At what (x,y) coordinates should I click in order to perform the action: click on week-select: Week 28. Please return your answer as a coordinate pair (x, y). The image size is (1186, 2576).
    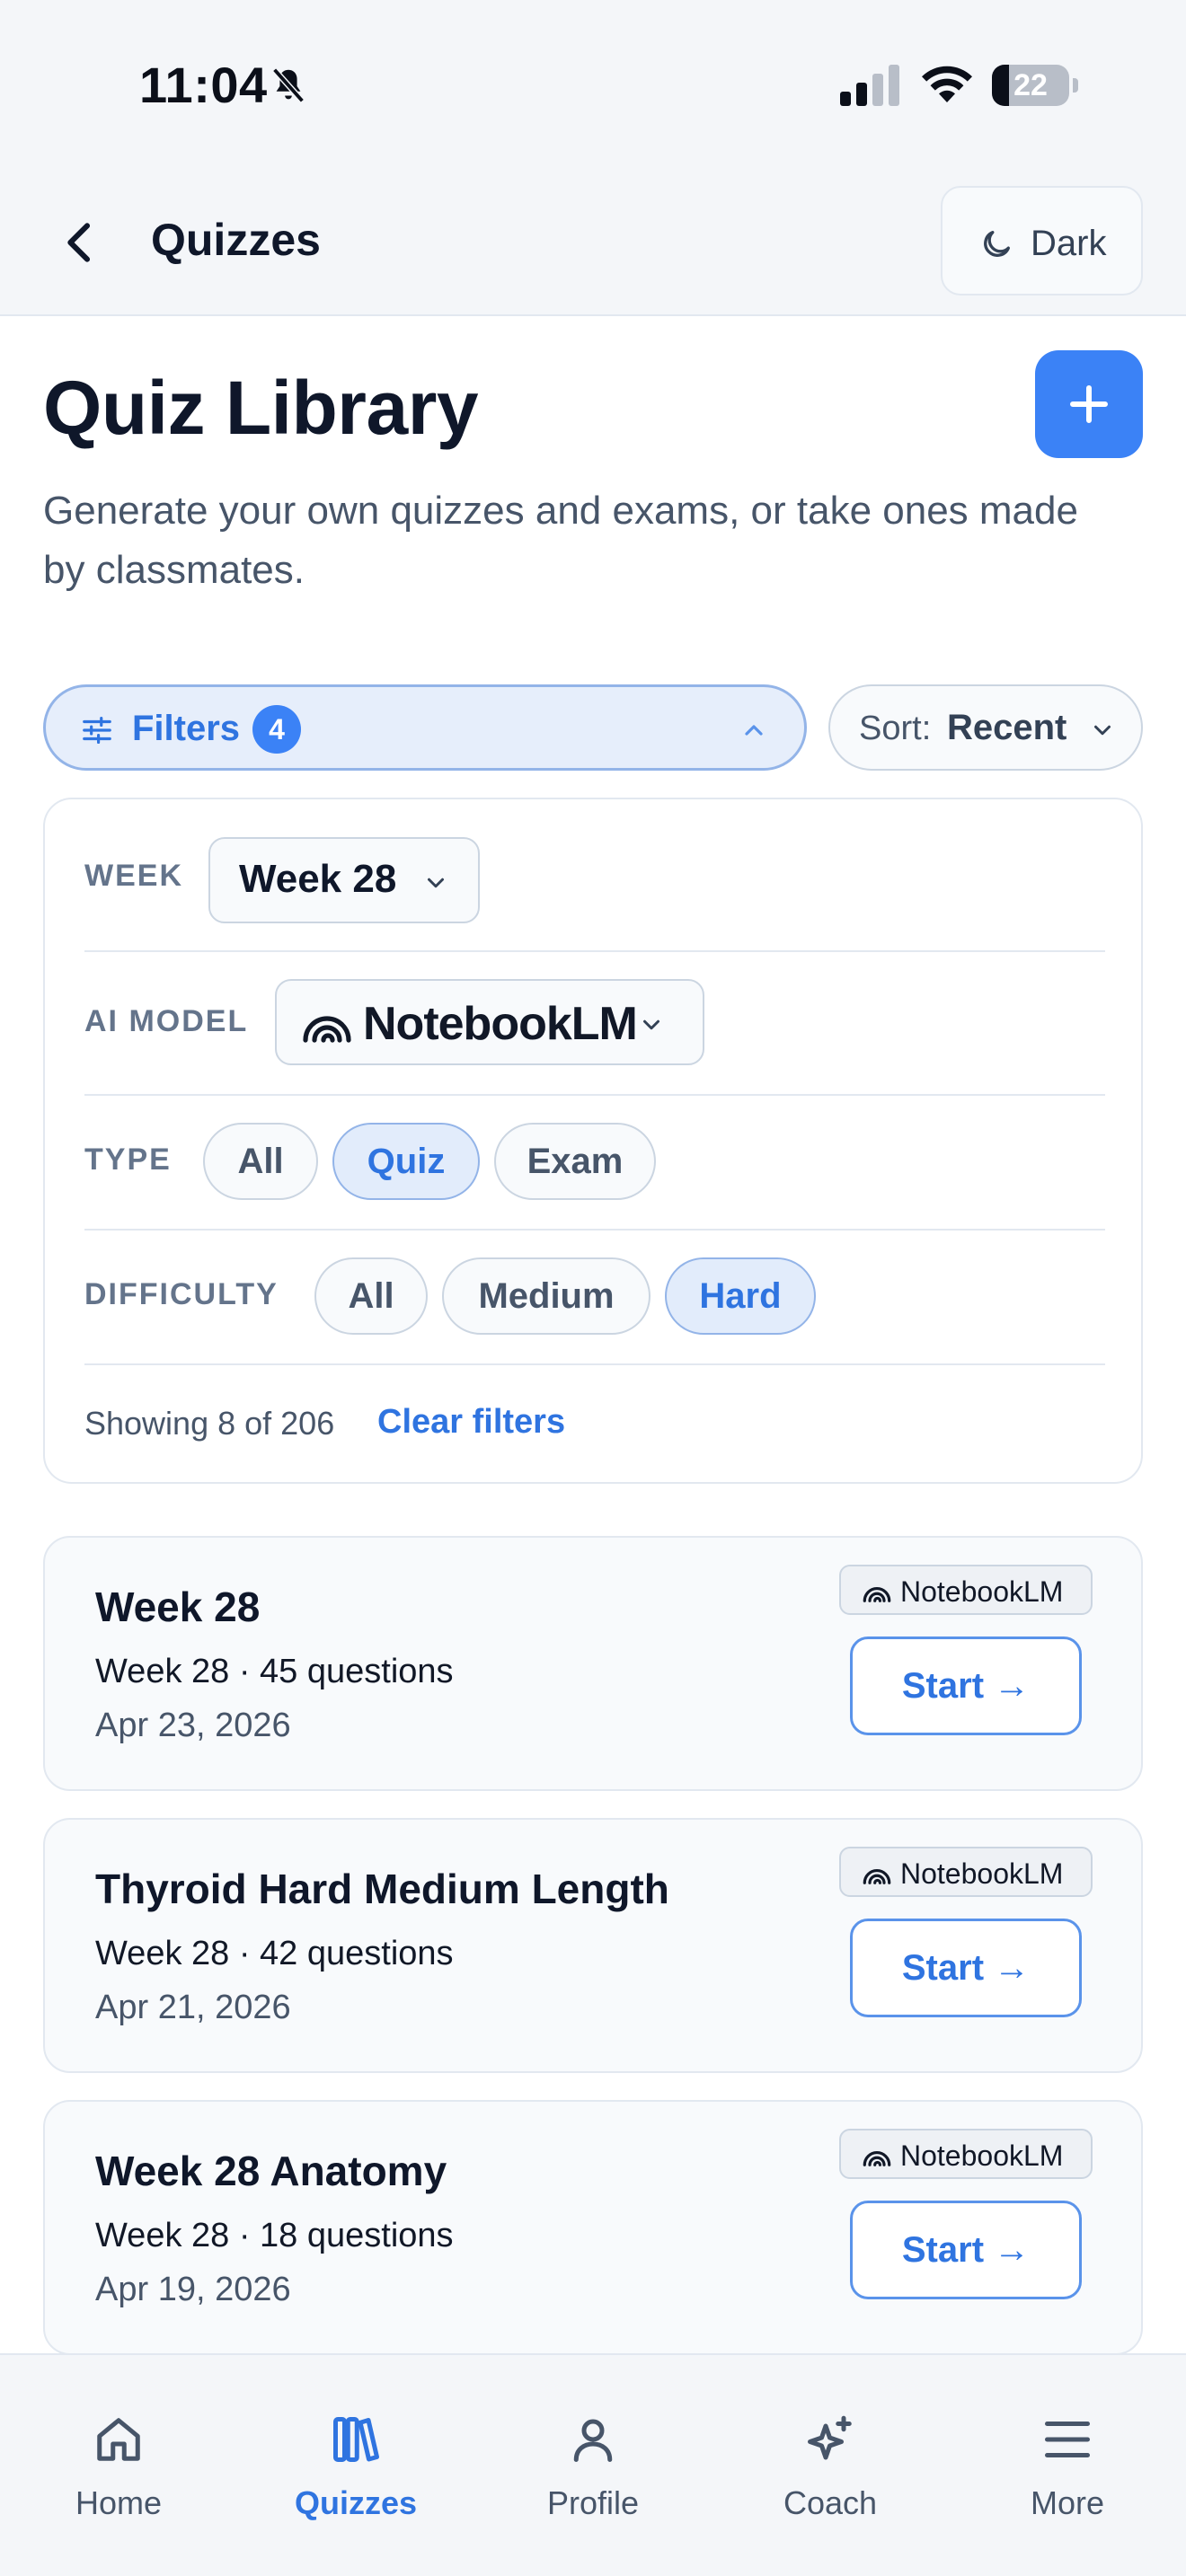
    Looking at the image, I should click on (344, 880).